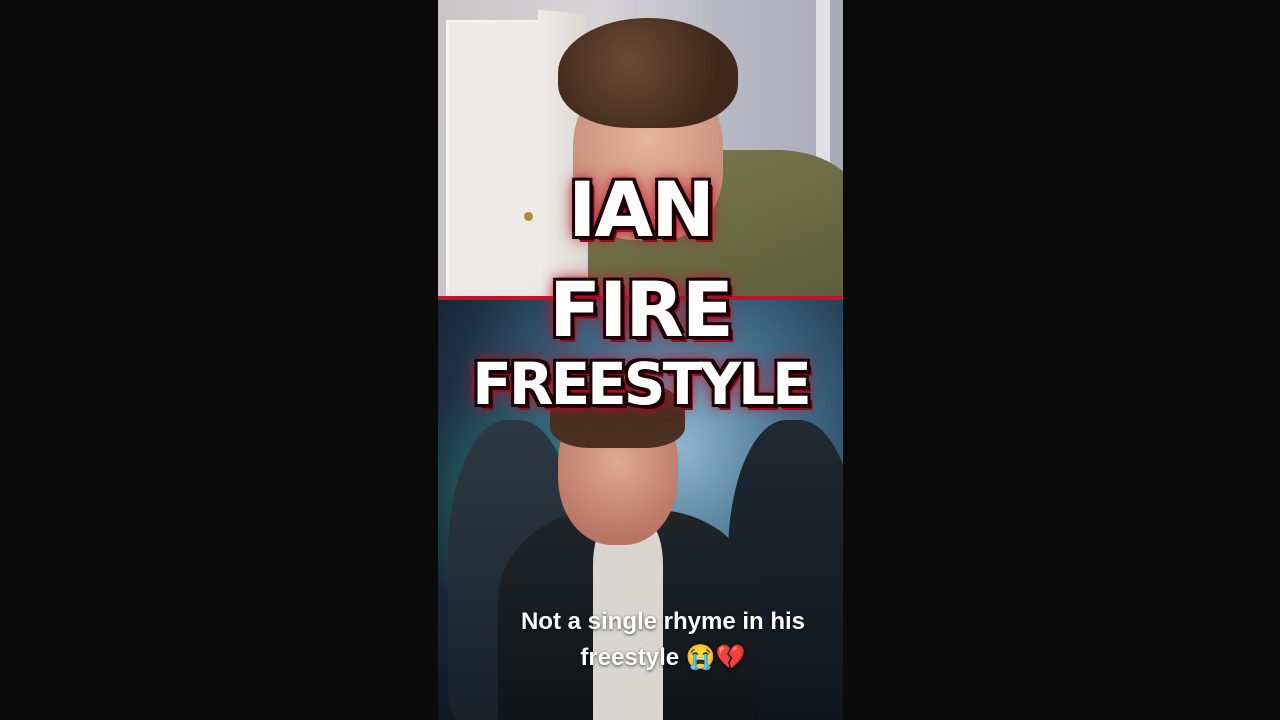  What do you see at coordinates (496, 158) in the screenshot?
I see `door-frame` at bounding box center [496, 158].